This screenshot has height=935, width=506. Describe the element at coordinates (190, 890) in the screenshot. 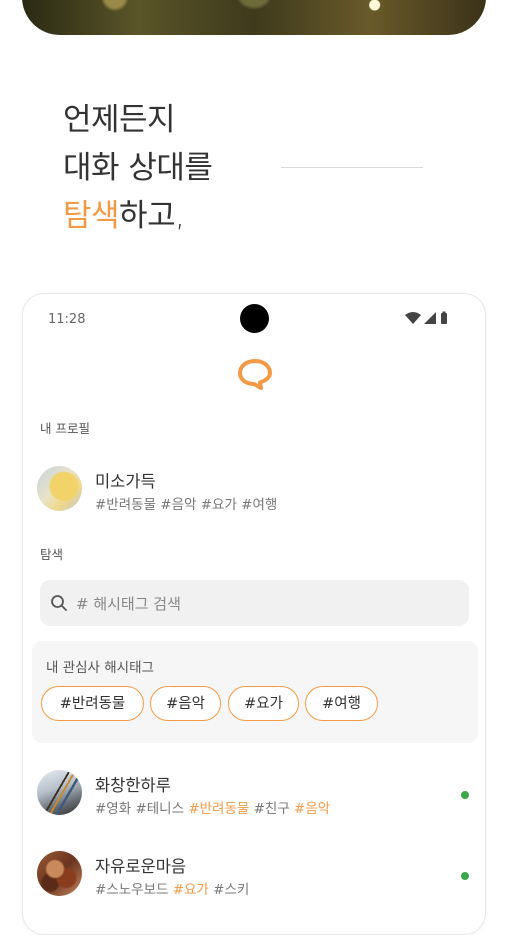

I see `tag-text-highlight: #요가` at that location.